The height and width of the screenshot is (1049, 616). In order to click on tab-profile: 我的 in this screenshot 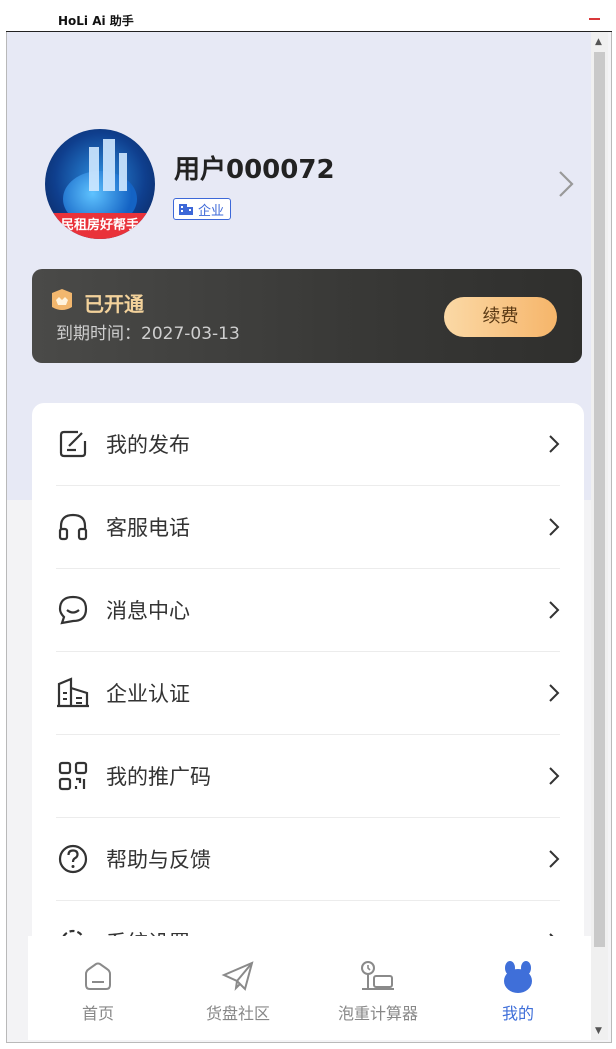, I will do `click(518, 988)`.